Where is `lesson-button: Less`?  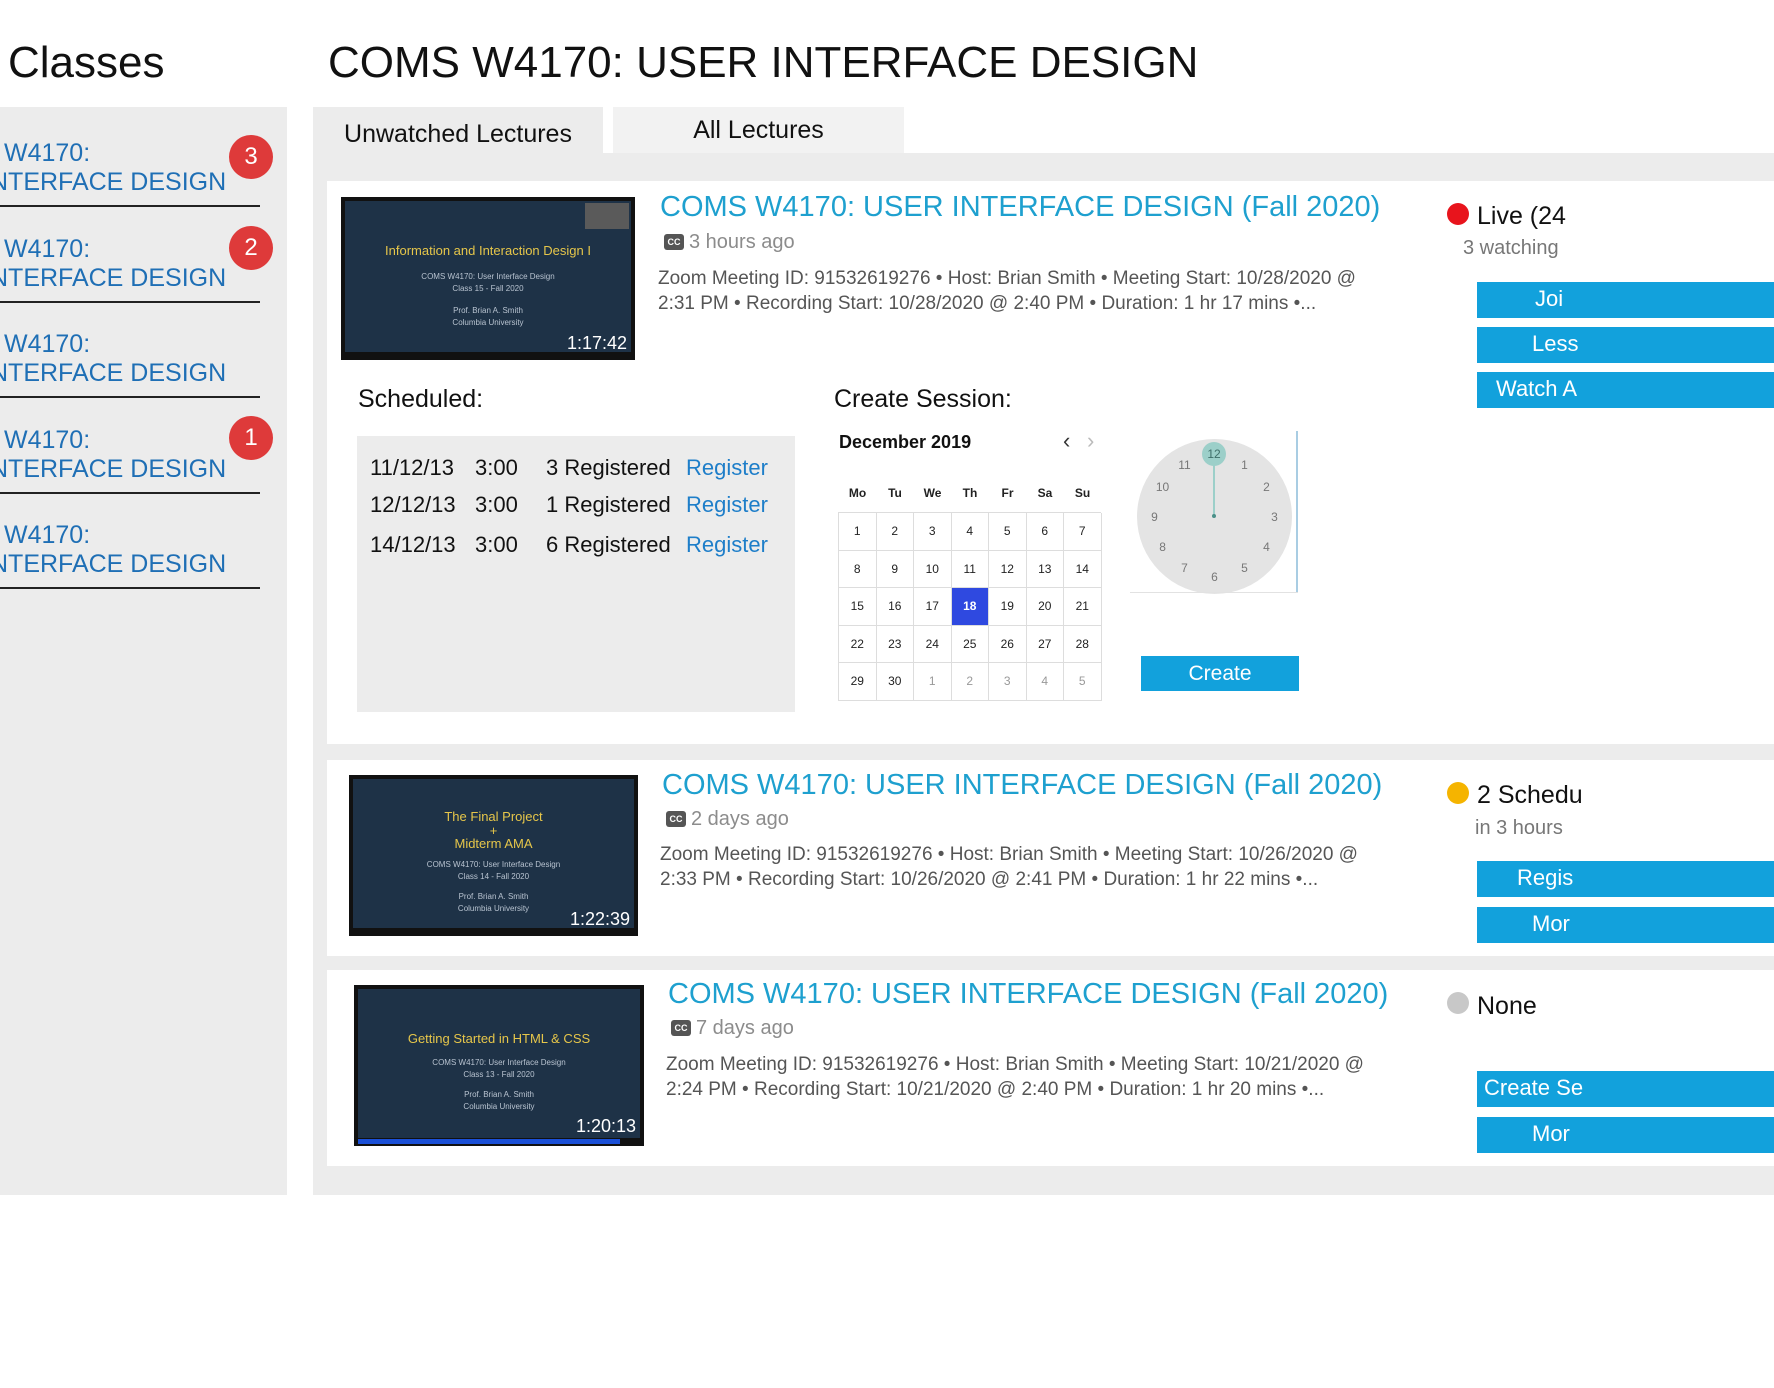 lesson-button: Less is located at coordinates (1625, 345).